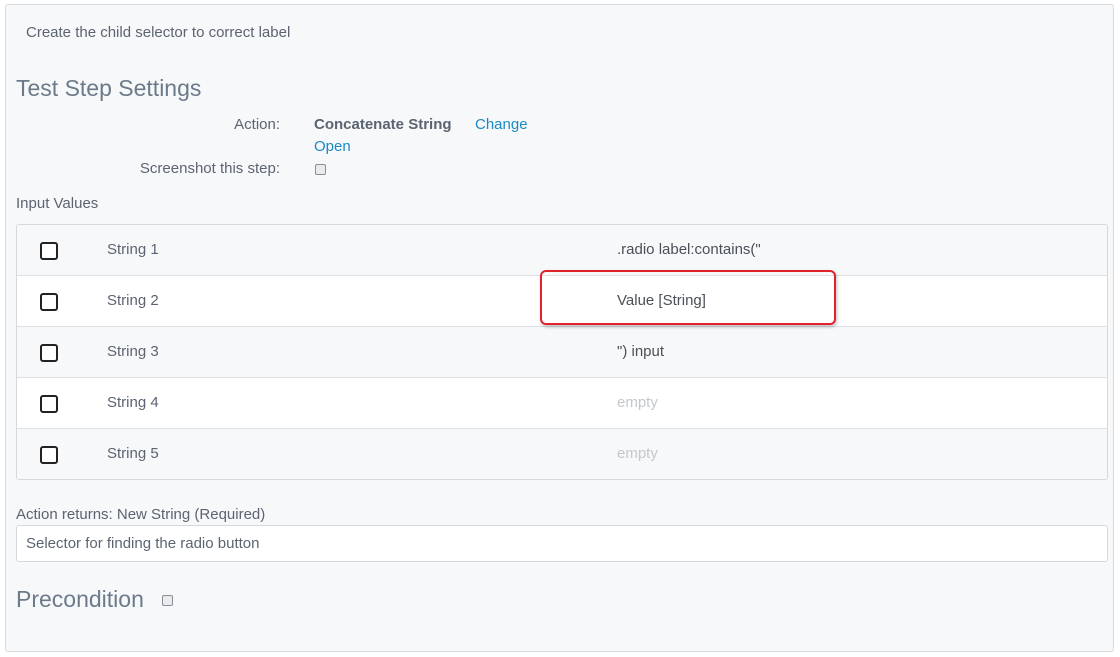 The image size is (1120, 657). What do you see at coordinates (689, 249) in the screenshot?
I see `row-value: .radio label:contains("` at bounding box center [689, 249].